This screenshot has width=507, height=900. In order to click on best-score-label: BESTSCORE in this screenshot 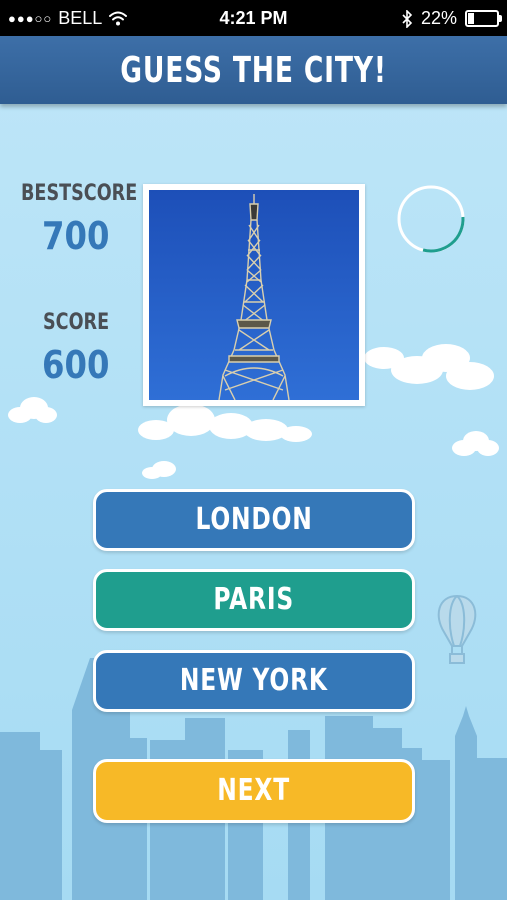, I will do `click(79, 193)`.